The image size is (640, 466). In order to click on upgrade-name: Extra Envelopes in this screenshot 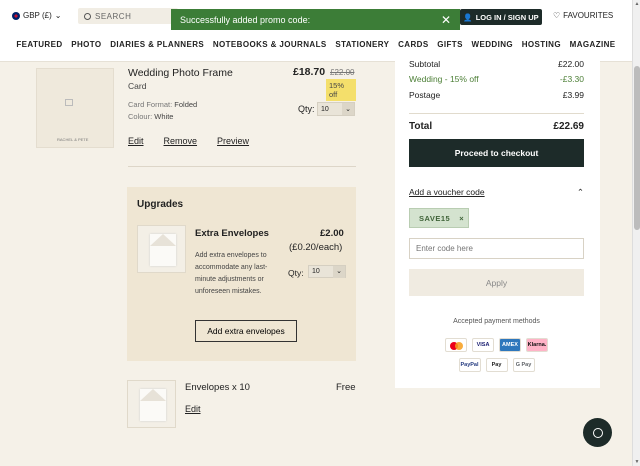, I will do `click(232, 233)`.